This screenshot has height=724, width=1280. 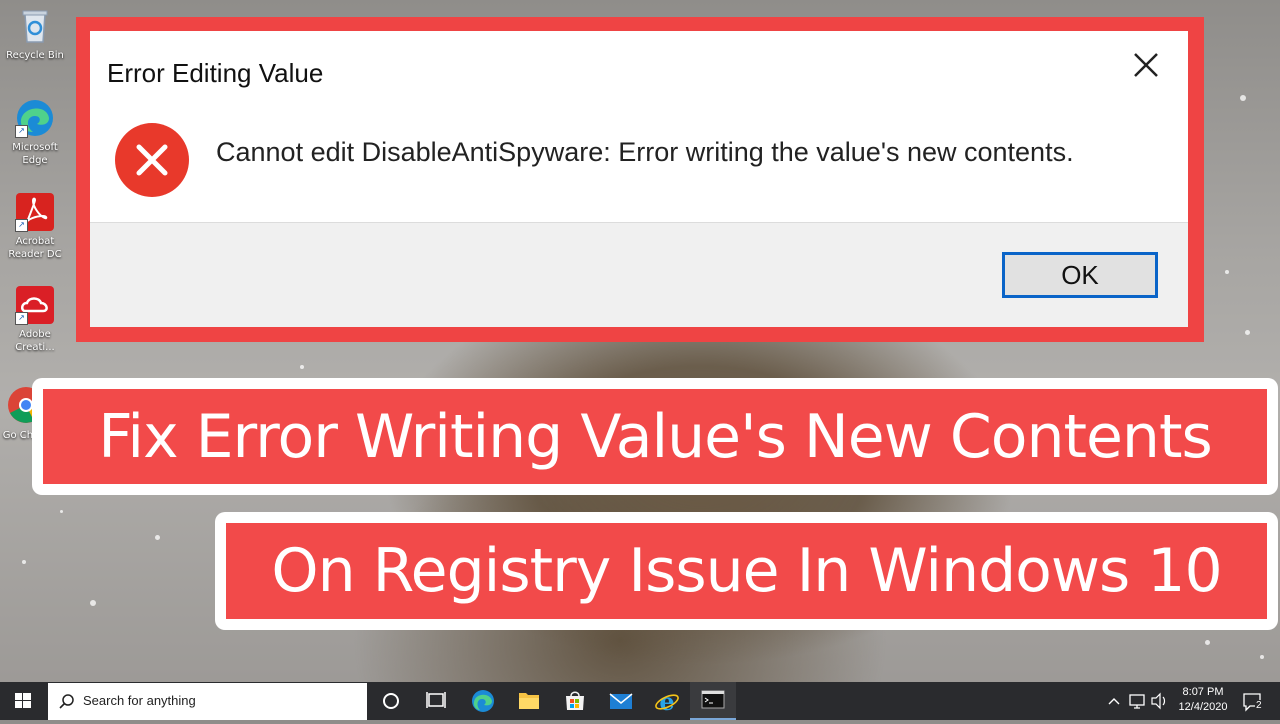 I want to click on notification-icon, so click(x=1252, y=702).